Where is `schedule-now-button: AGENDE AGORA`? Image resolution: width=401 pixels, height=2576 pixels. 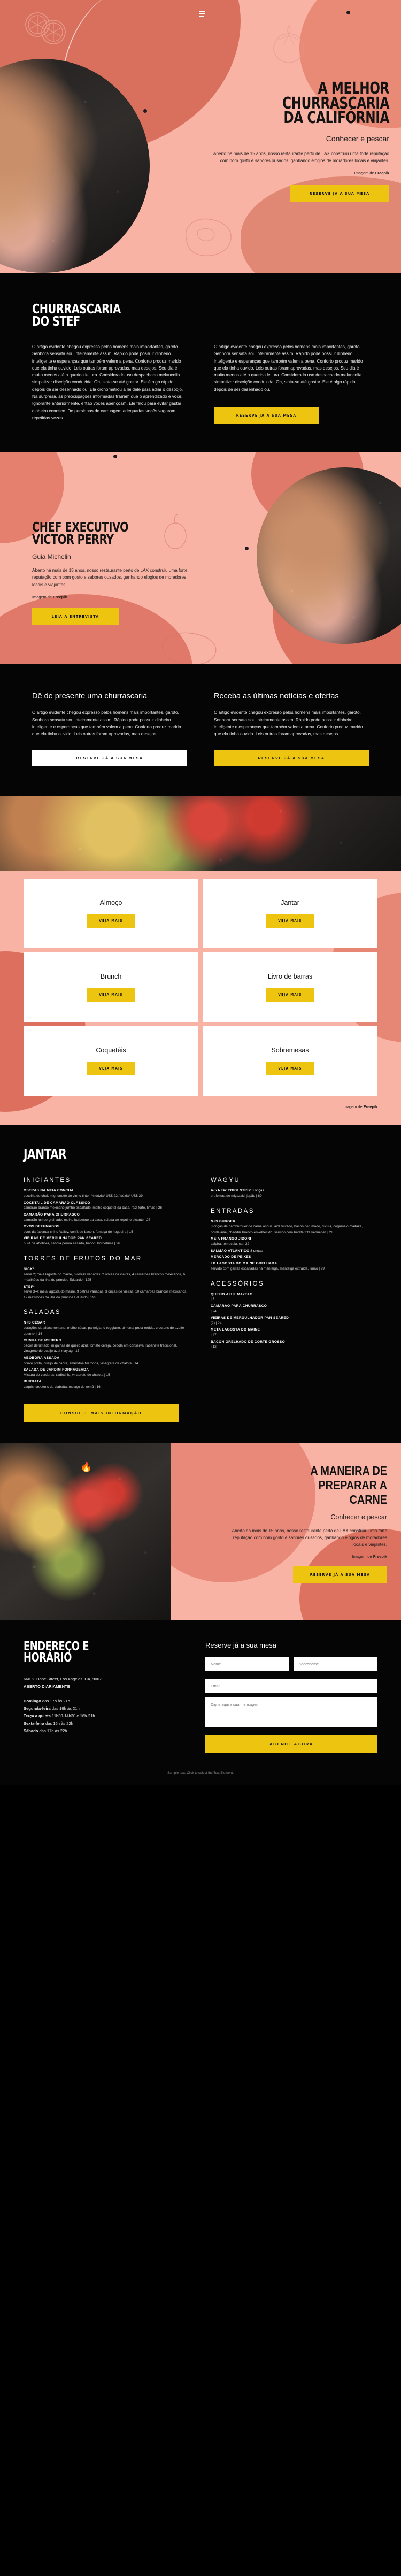 schedule-now-button: AGENDE AGORA is located at coordinates (291, 1744).